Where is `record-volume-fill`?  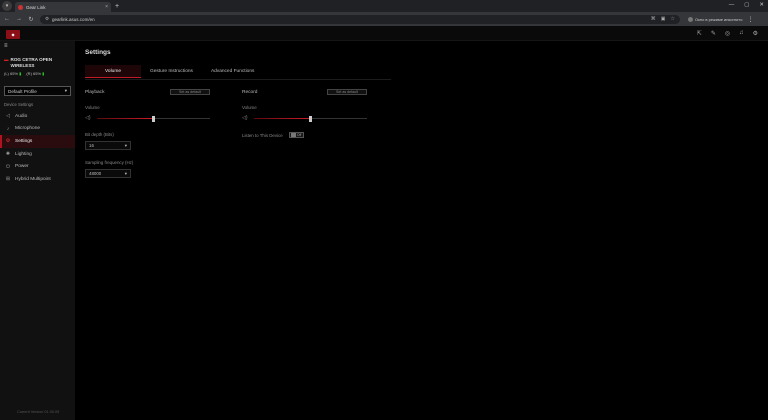
record-volume-fill is located at coordinates (282, 118).